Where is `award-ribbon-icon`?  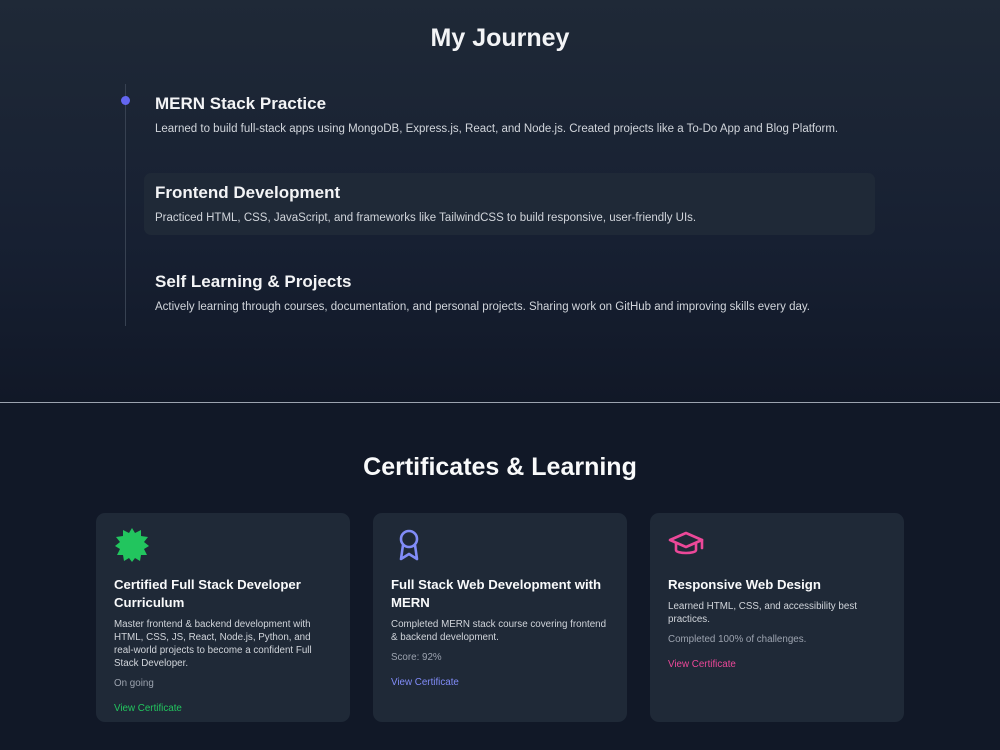 award-ribbon-icon is located at coordinates (500, 545).